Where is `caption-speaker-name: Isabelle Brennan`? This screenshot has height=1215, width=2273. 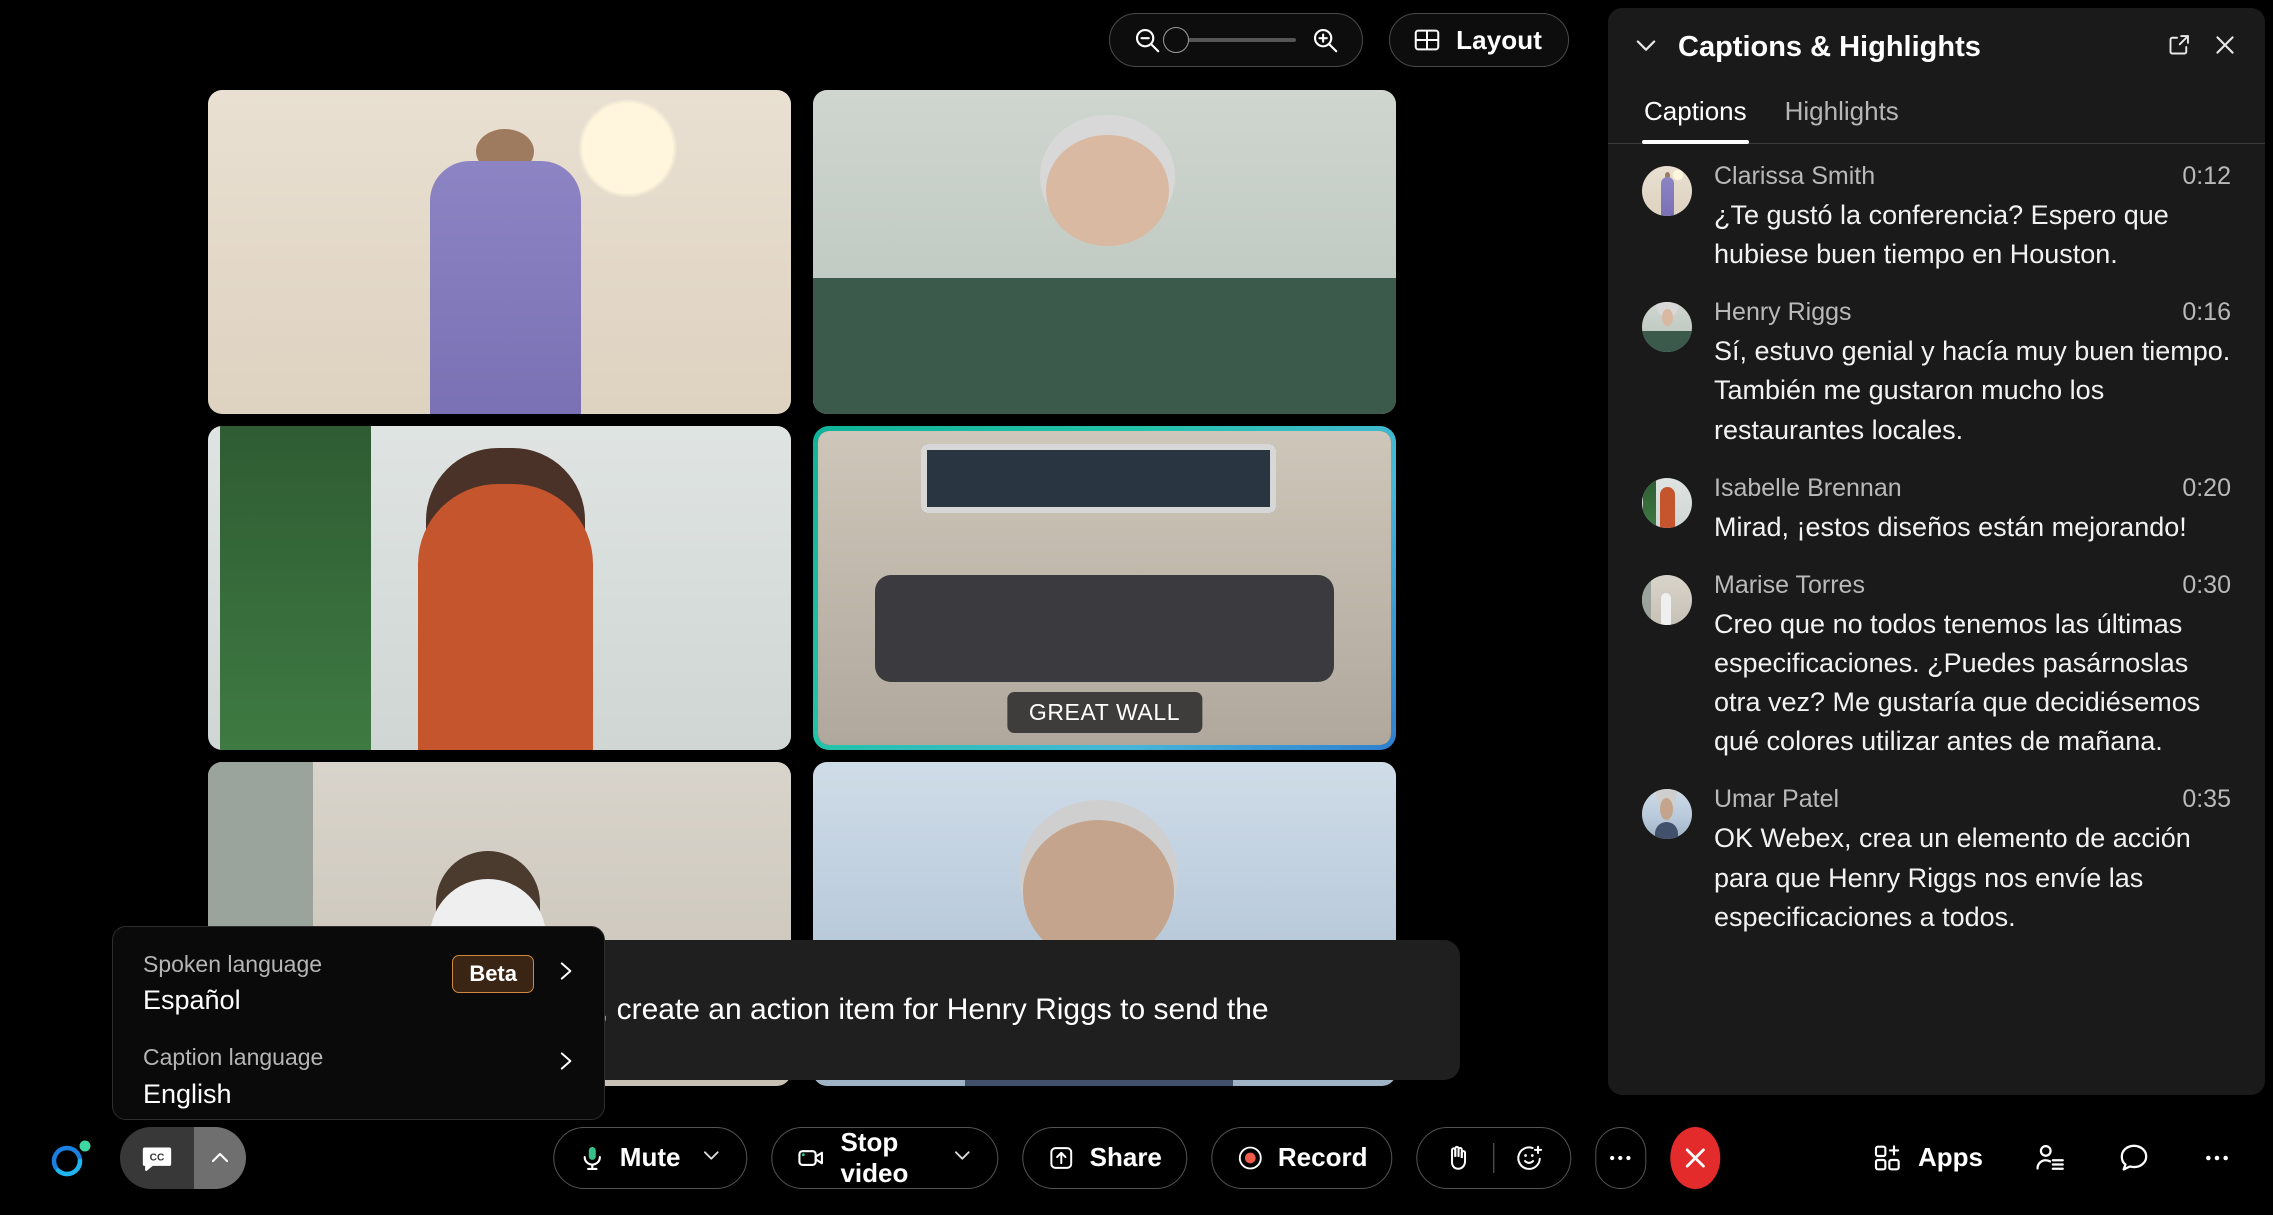 caption-speaker-name: Isabelle Brennan is located at coordinates (1808, 487).